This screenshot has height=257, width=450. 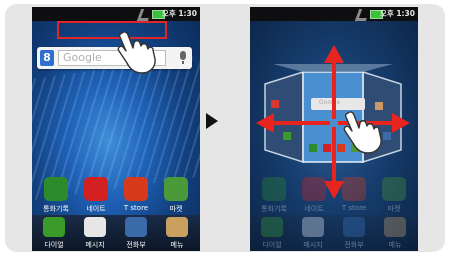 What do you see at coordinates (116, 14) in the screenshot?
I see `status-bar: 오후 1:30` at bounding box center [116, 14].